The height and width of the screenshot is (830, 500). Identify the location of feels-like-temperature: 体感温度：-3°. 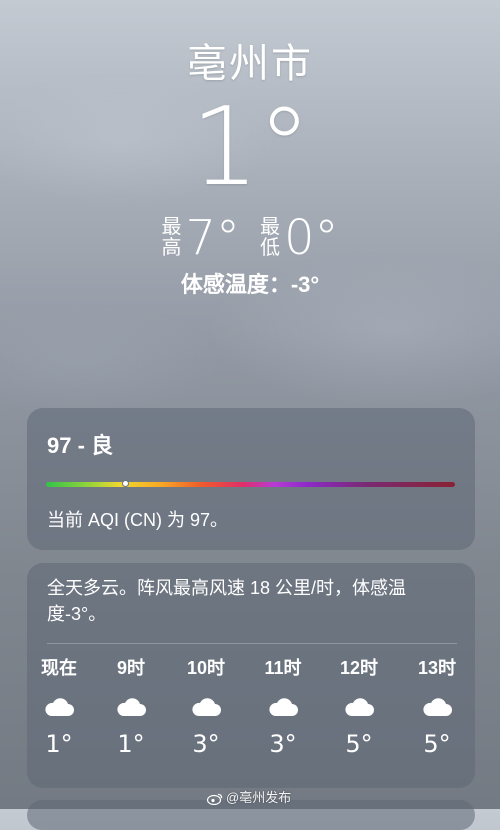
(250, 284).